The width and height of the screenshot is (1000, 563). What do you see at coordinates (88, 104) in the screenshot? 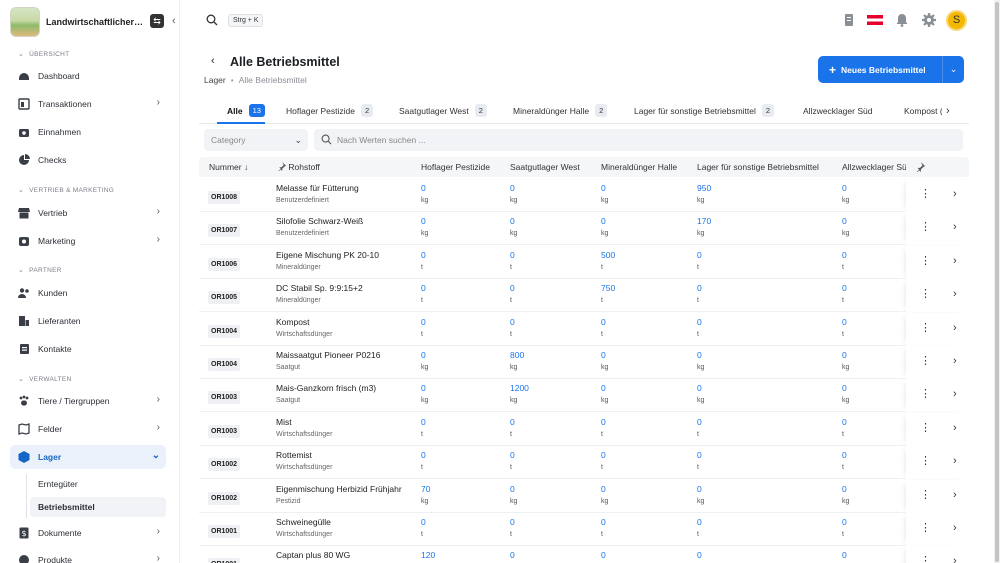
I see `sidebar-item-transaktionen: Transaktionen ›` at bounding box center [88, 104].